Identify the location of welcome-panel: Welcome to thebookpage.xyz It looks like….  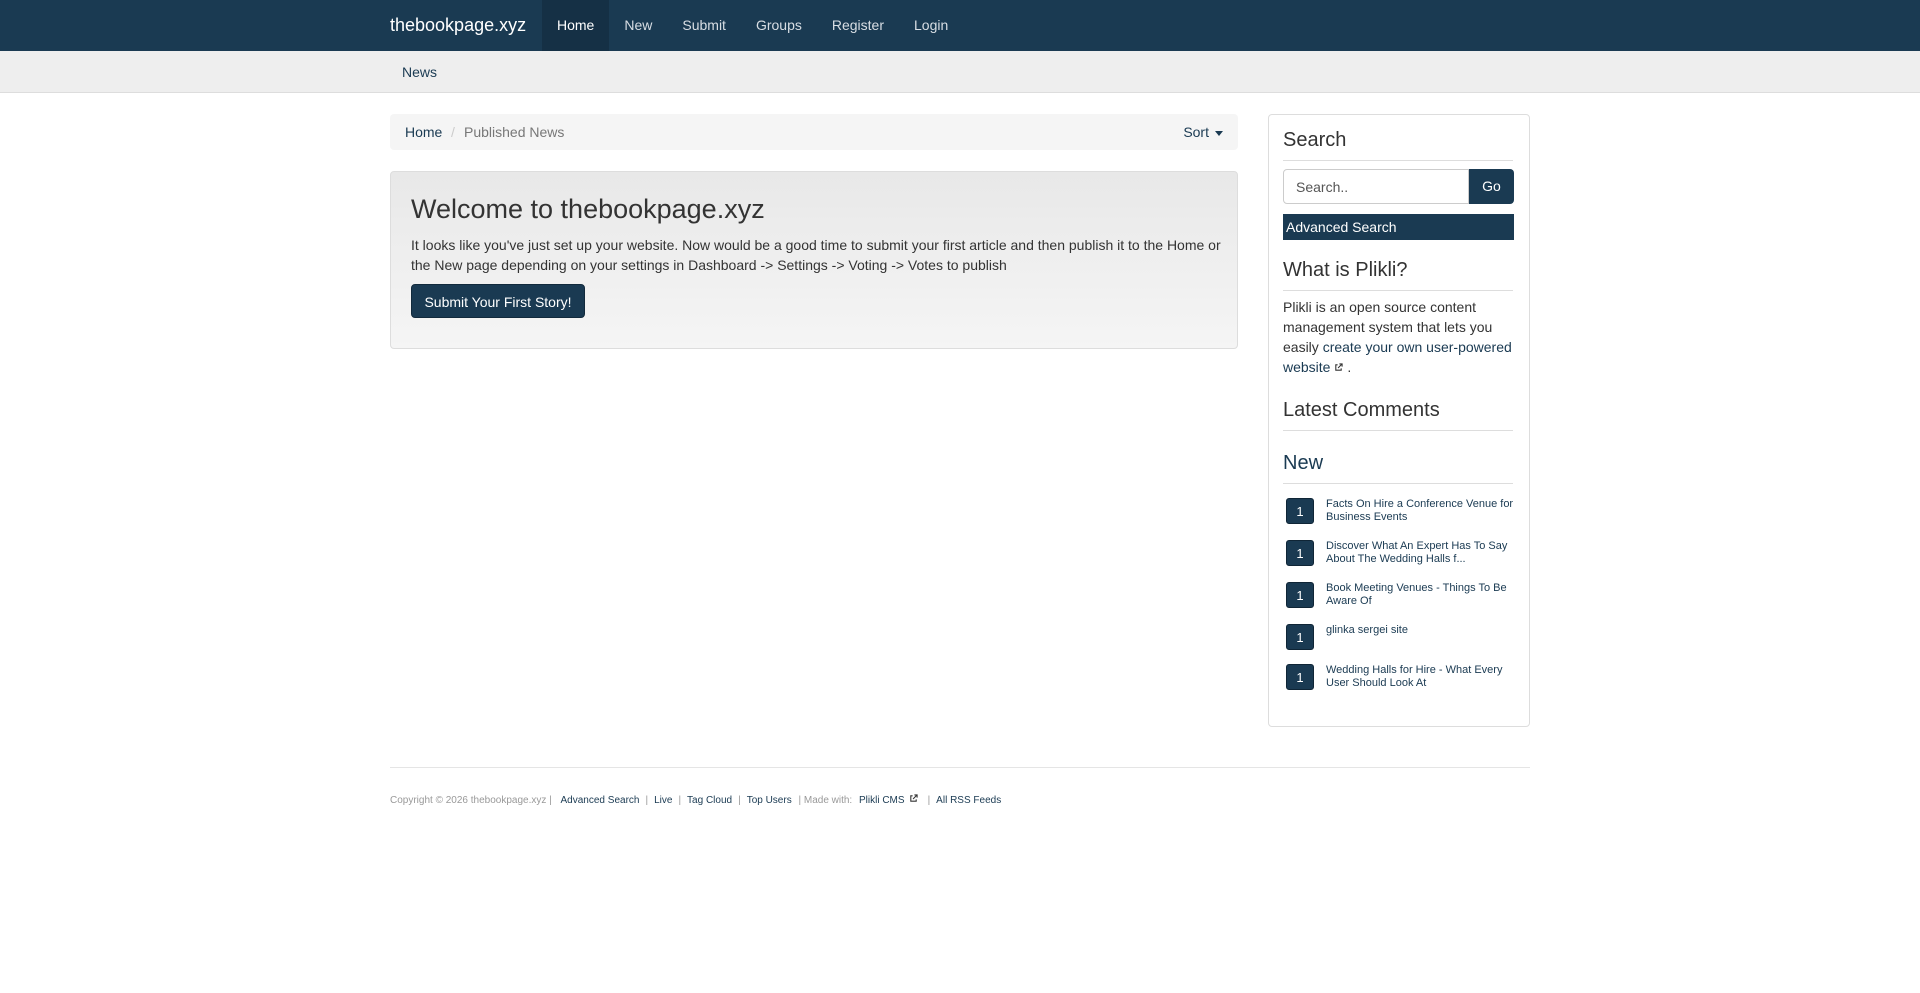
(814, 260).